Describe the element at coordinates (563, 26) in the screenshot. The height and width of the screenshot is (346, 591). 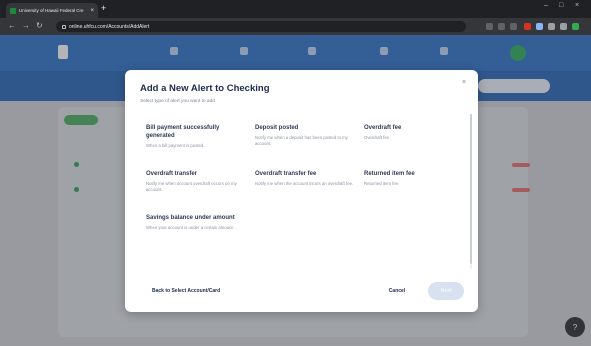
I see `side-panel-icon` at that location.